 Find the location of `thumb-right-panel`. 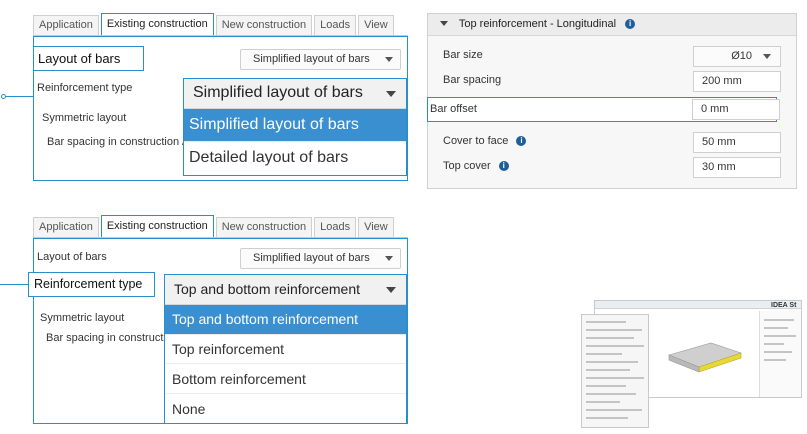

thumb-right-panel is located at coordinates (780, 354).